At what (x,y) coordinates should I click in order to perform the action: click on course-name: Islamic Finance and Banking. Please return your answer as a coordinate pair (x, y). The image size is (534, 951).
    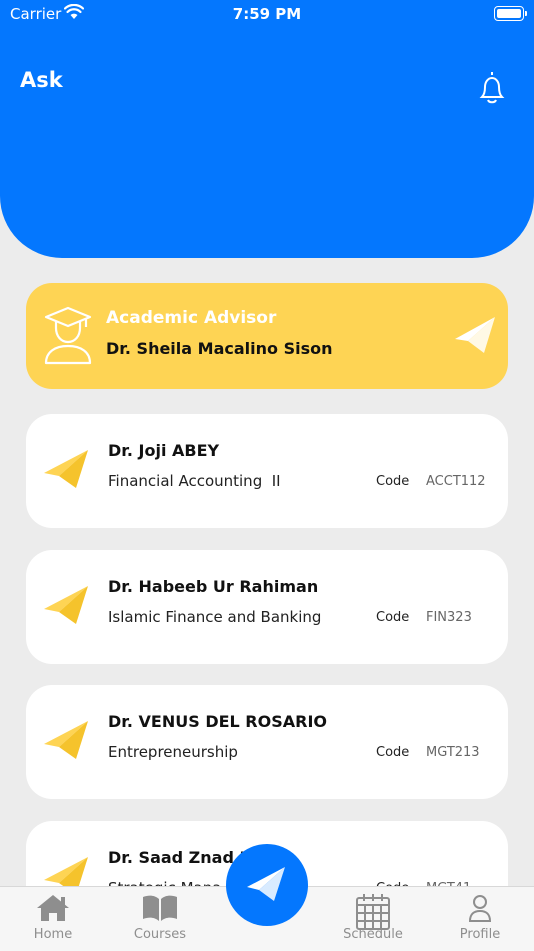
    Looking at the image, I should click on (215, 617).